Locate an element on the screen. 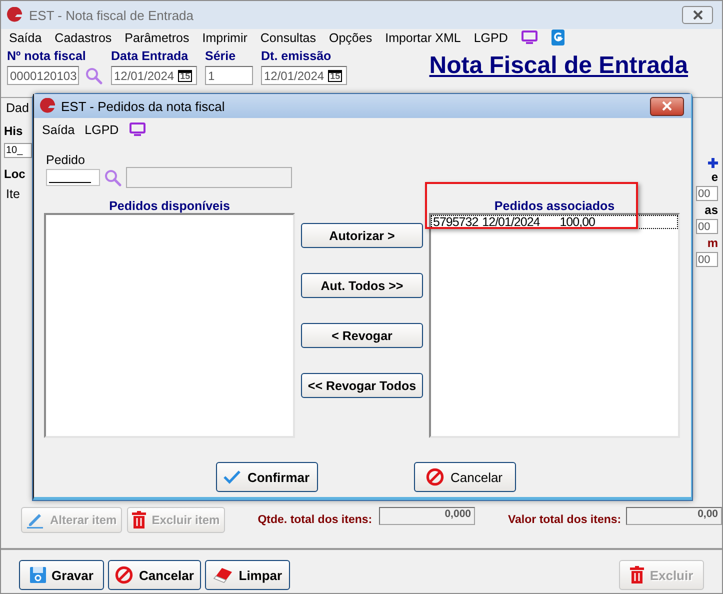 The image size is (723, 594). field-label: Loc is located at coordinates (15, 174).